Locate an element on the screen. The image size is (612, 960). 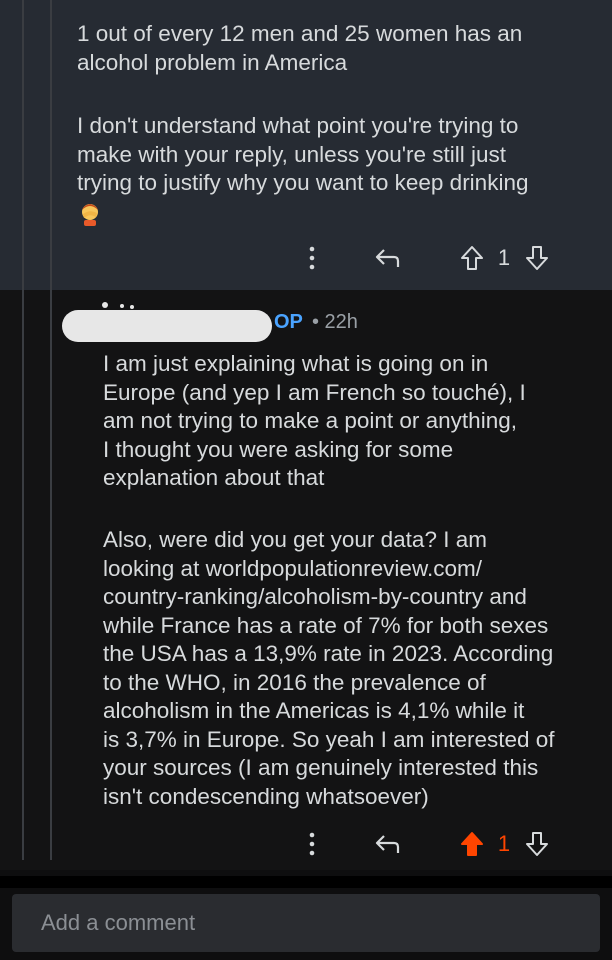
add-comment-input is located at coordinates (311, 923).